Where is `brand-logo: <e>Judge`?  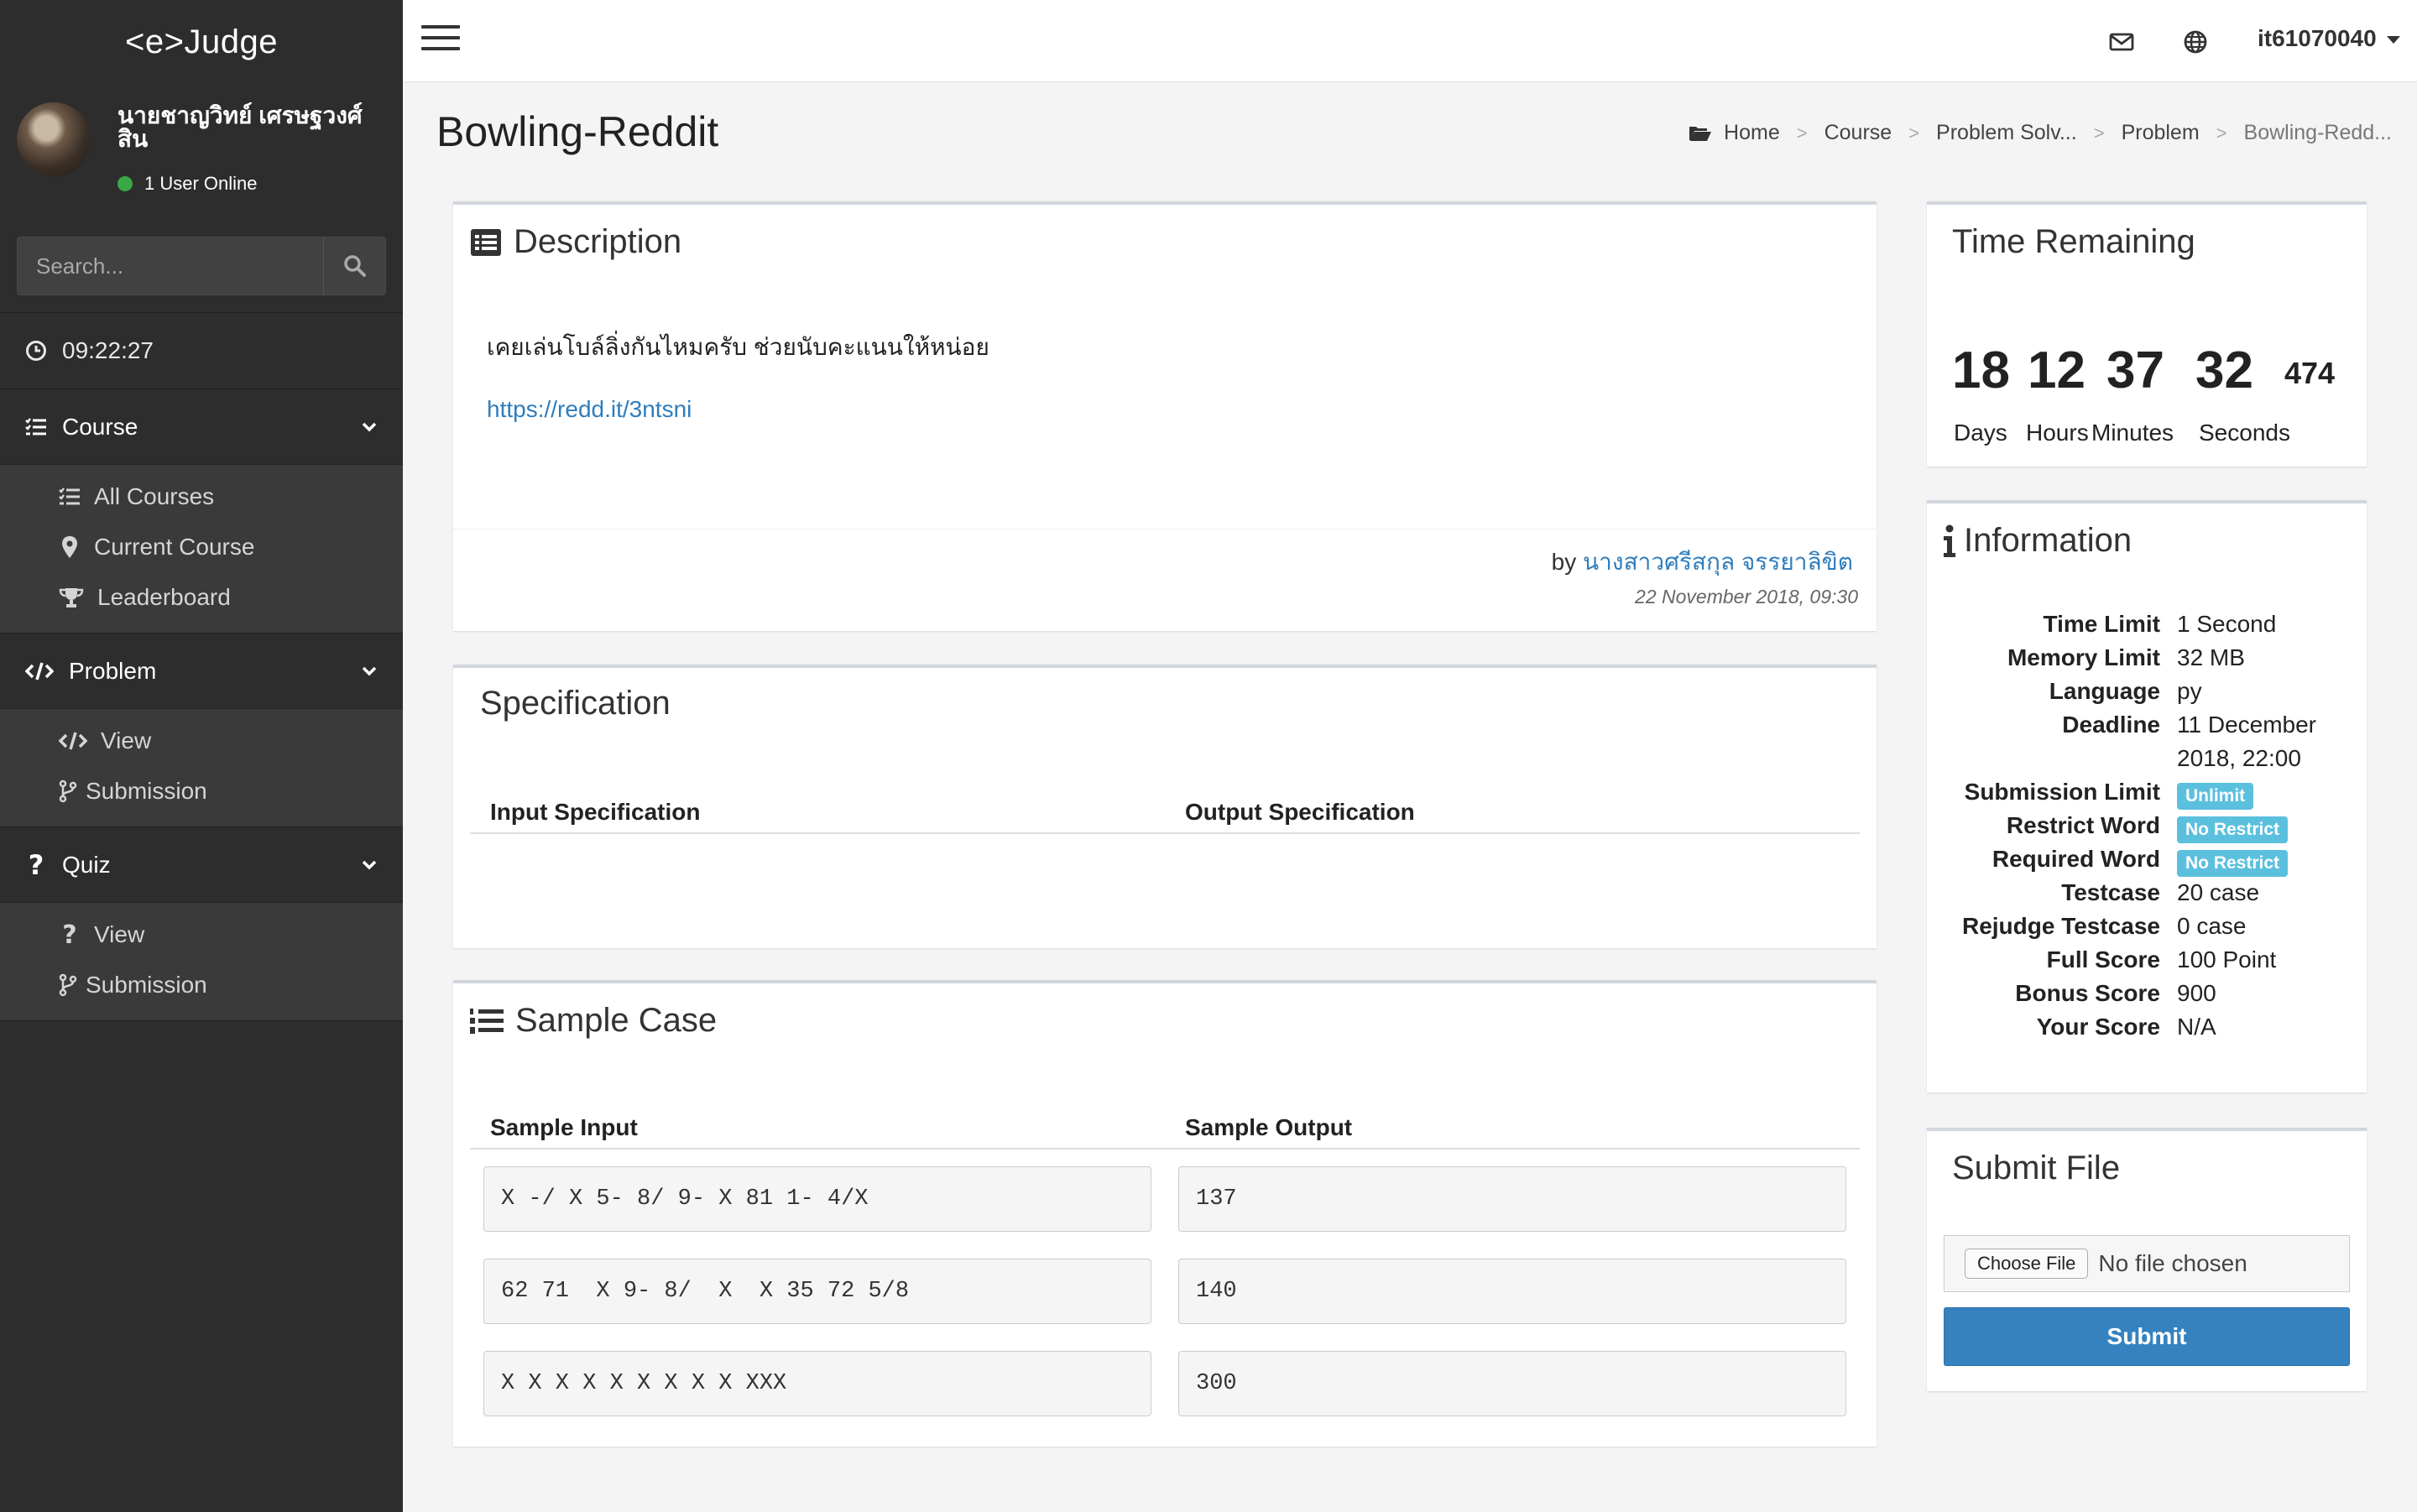
brand-logo: <e>Judge is located at coordinates (201, 42).